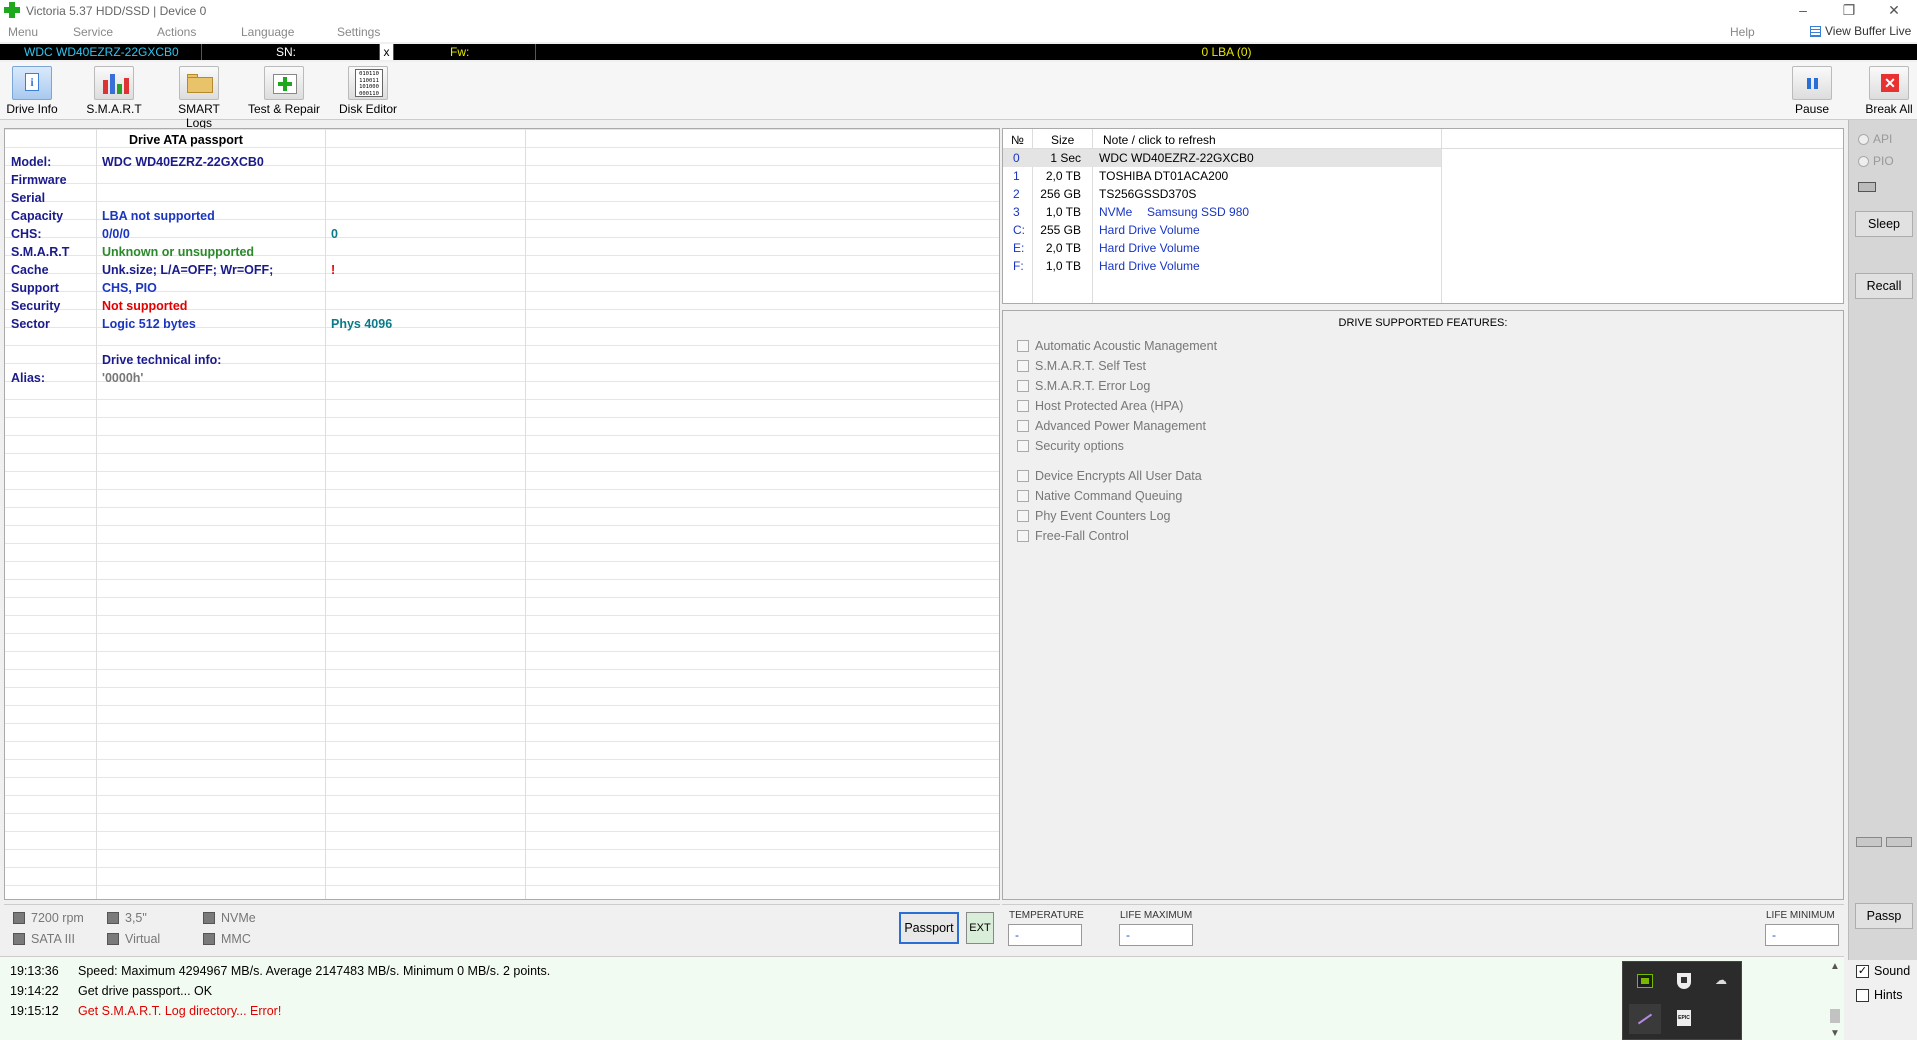  I want to click on drive-row: 0 1 Sec WDC WD40EZRZ-22GXCB0, so click(1423, 158).